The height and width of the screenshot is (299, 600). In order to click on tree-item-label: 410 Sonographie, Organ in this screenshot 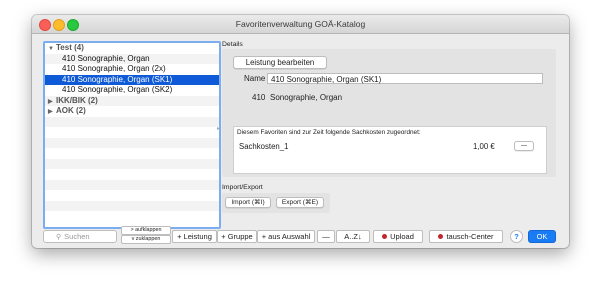, I will do `click(106, 58)`.